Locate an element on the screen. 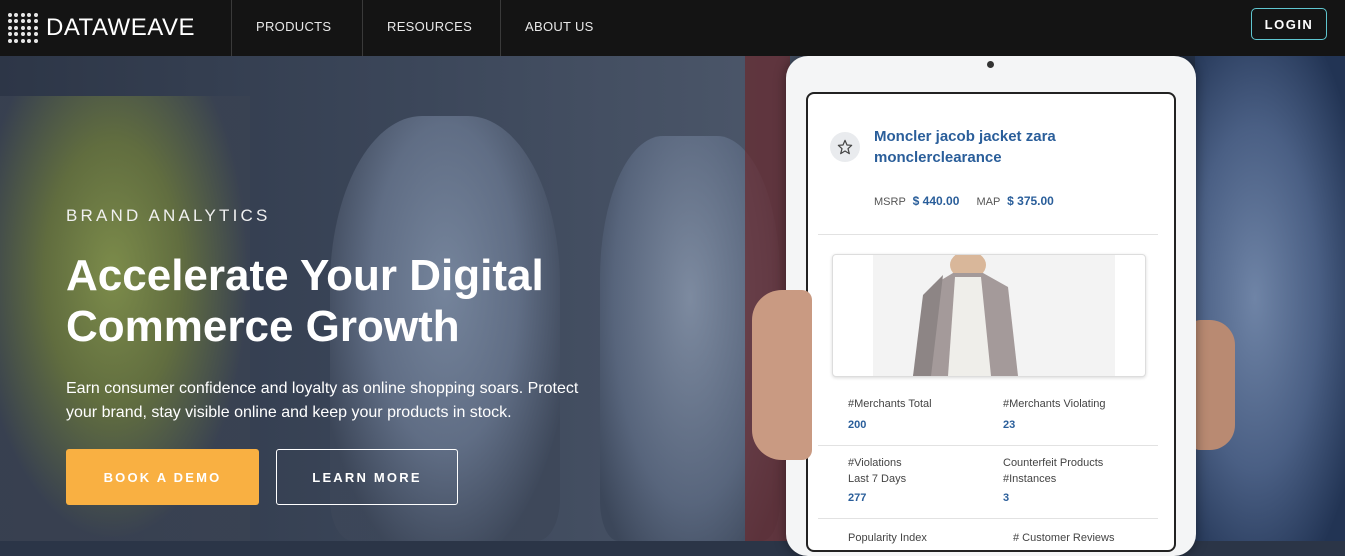 The height and width of the screenshot is (556, 1345). jacket-image-icon is located at coordinates (994, 315).